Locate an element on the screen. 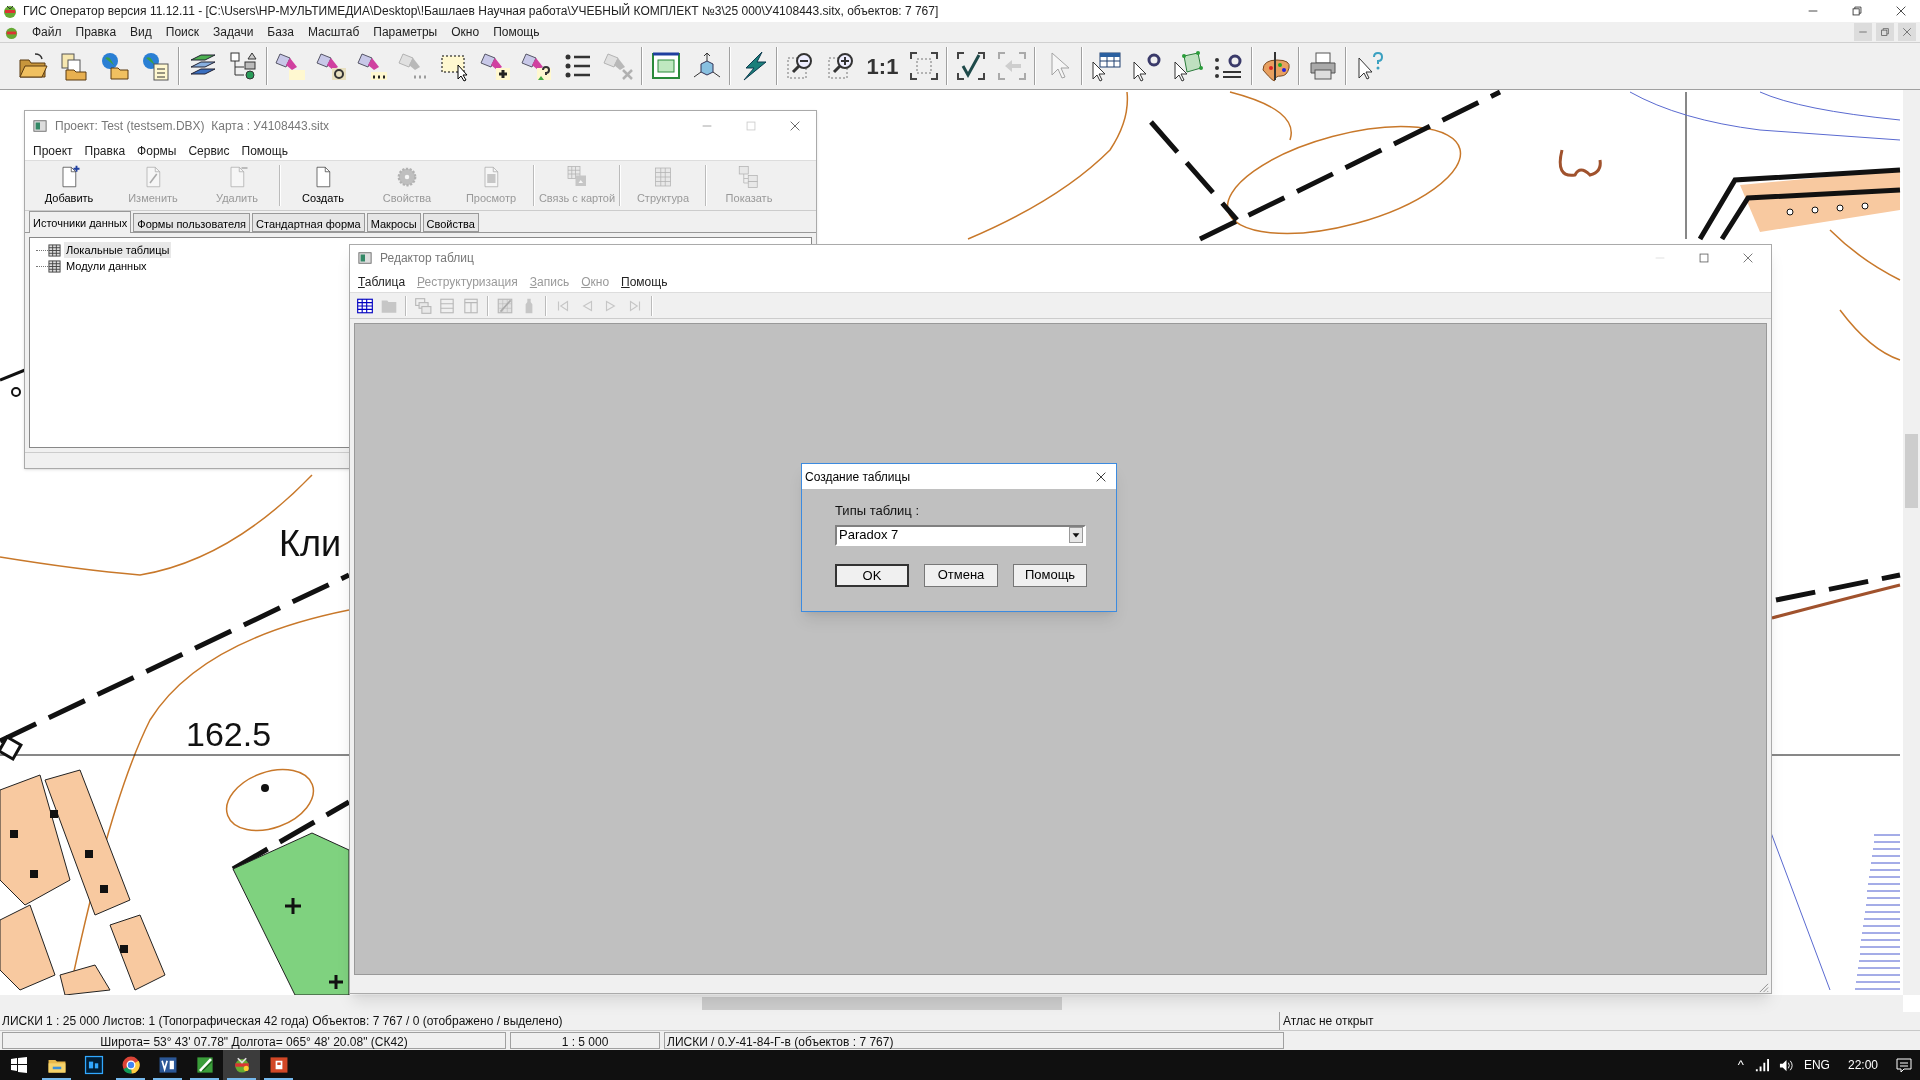  map-symbol is located at coordinates (1580, 163).